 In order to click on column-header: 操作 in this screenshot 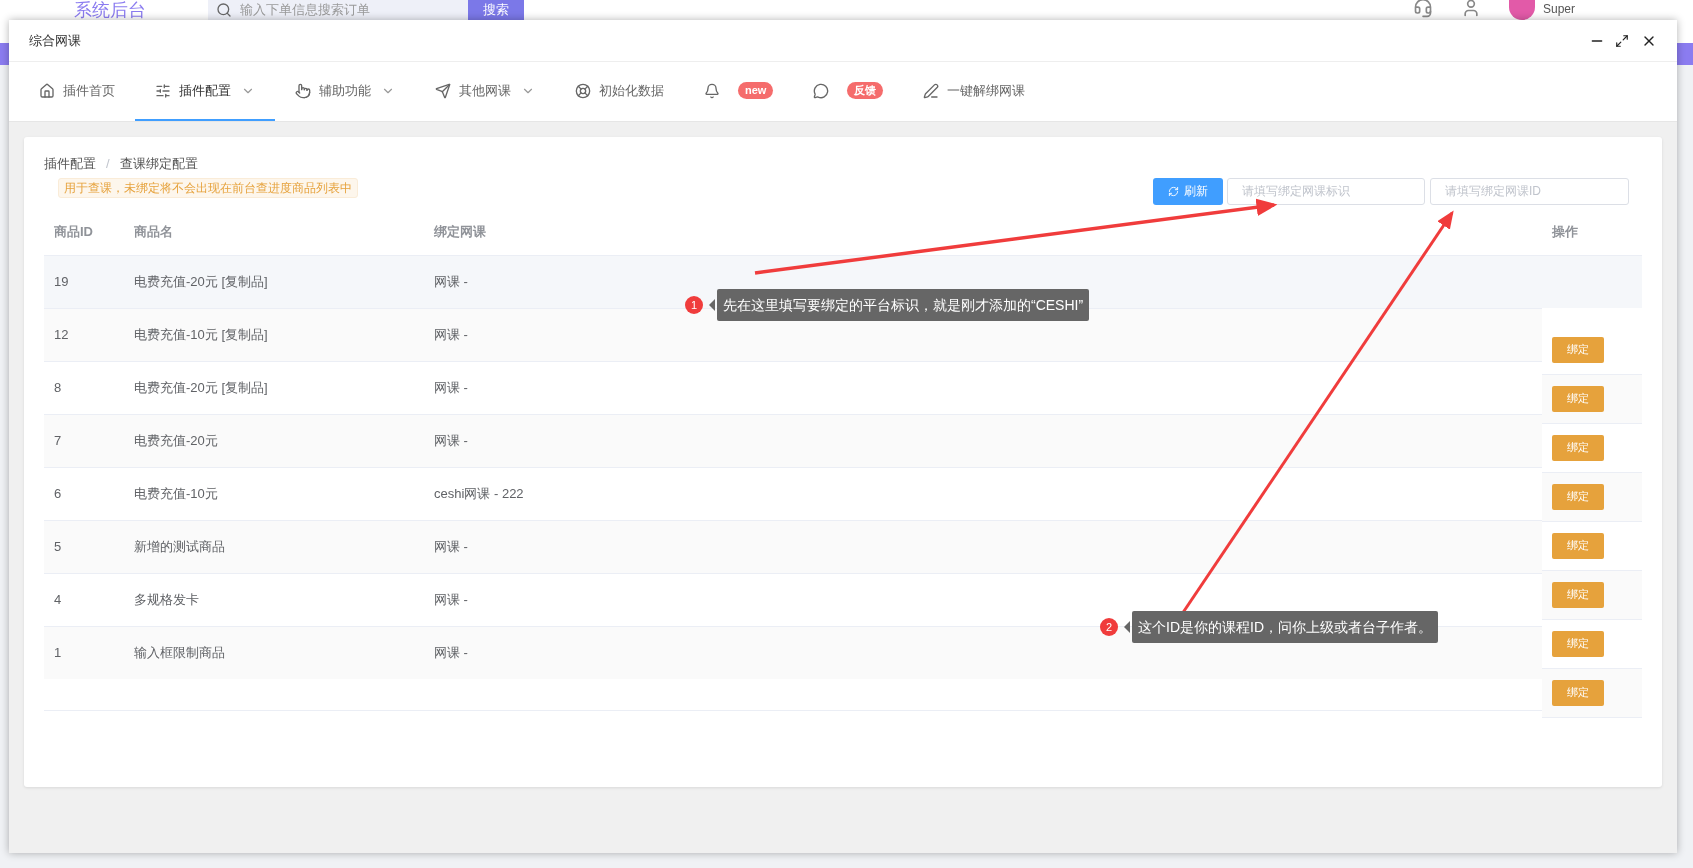, I will do `click(1565, 232)`.